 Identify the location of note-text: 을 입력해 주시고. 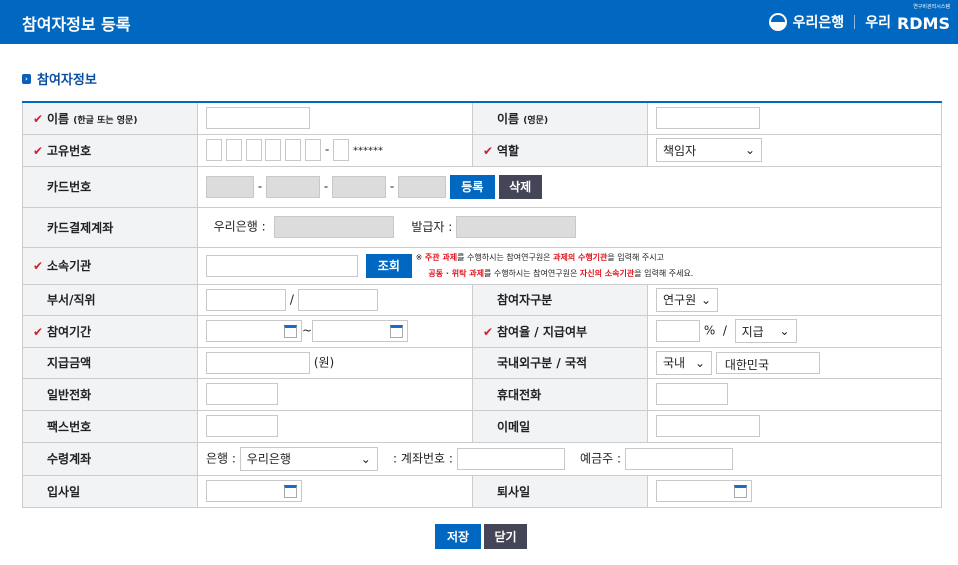
(636, 257).